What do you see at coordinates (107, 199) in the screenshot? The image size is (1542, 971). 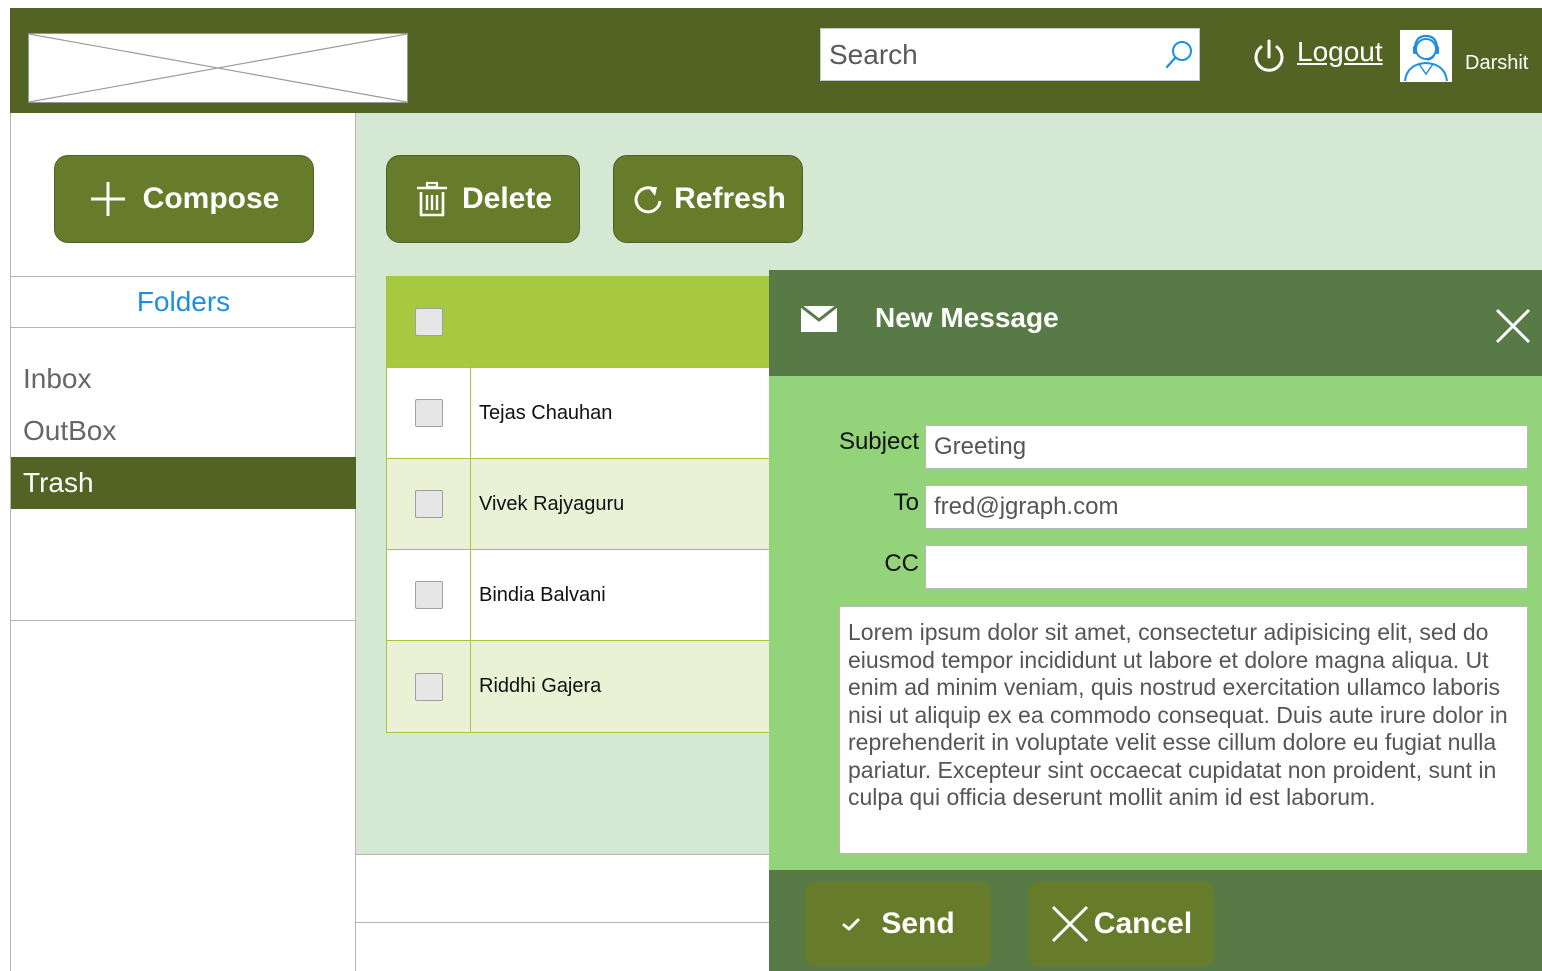 I see `plus-icon` at bounding box center [107, 199].